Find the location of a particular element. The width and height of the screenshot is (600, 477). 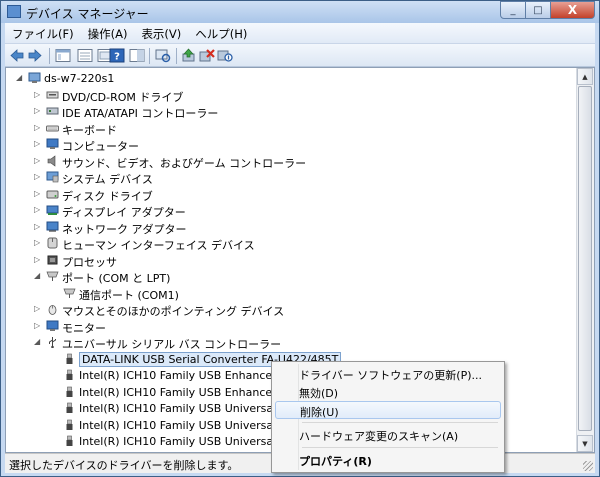

context-menu-label: 削除(U) is located at coordinates (319, 412).